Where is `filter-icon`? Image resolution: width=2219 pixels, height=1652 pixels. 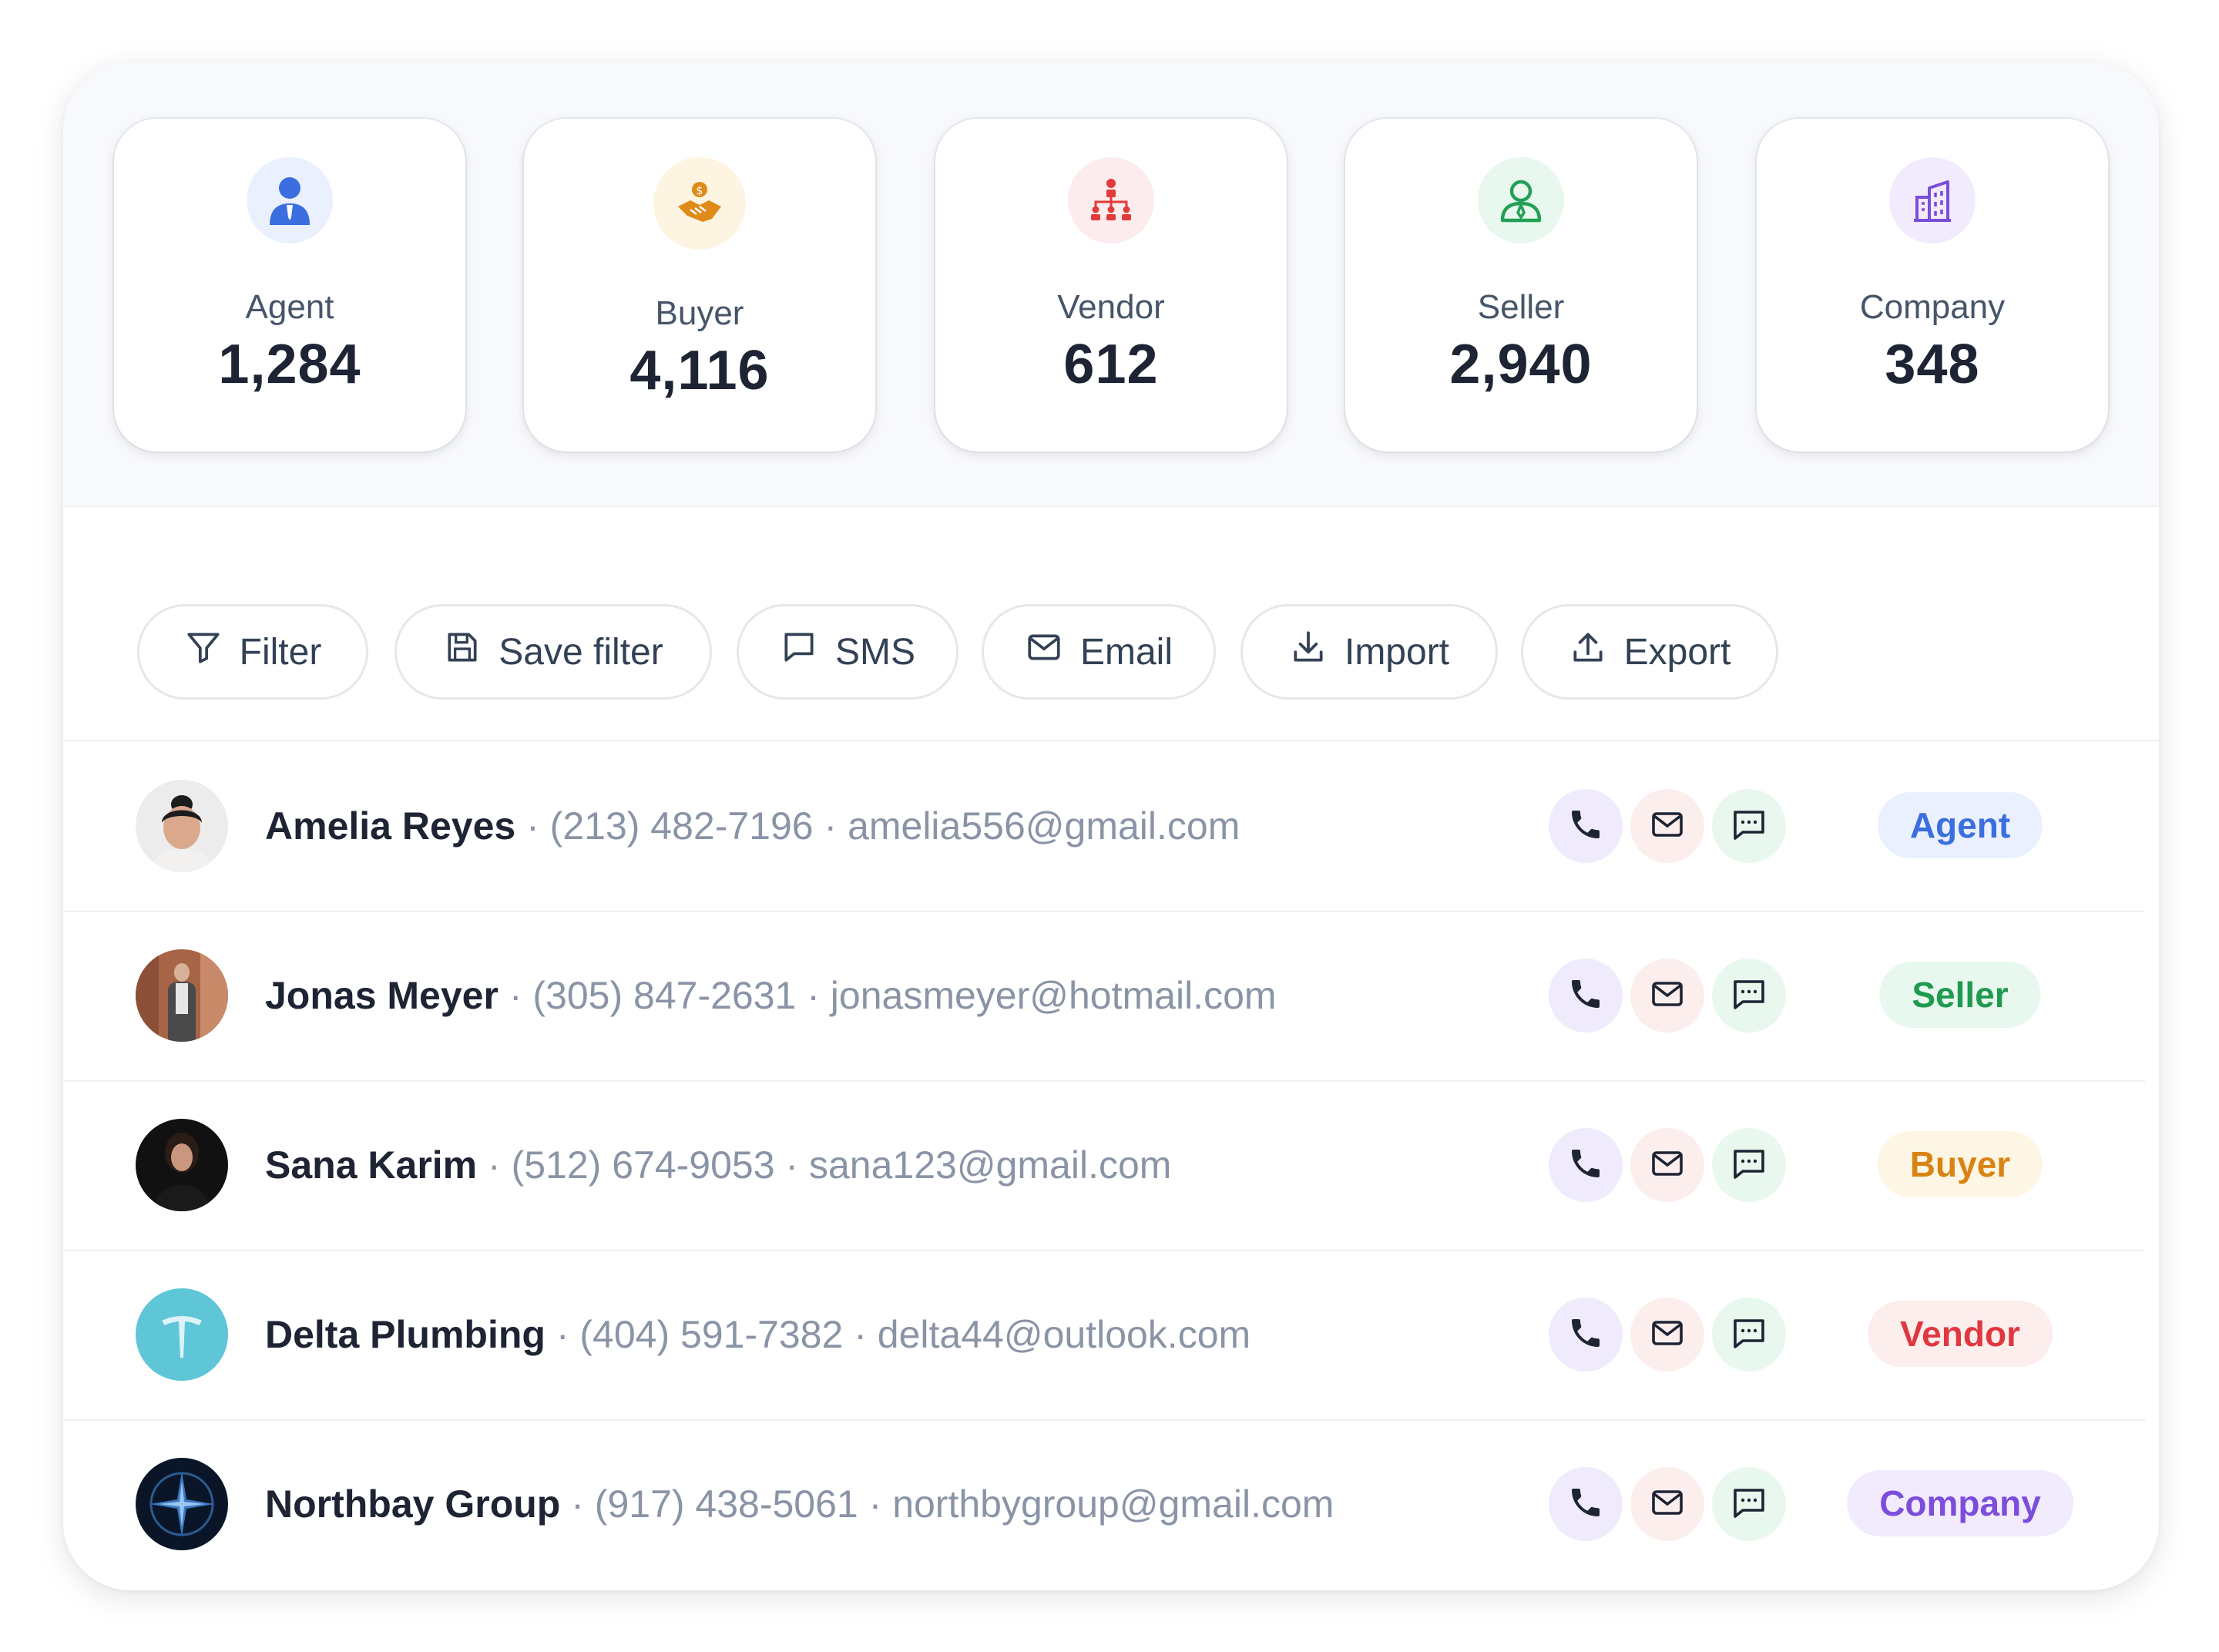
filter-icon is located at coordinates (203, 652).